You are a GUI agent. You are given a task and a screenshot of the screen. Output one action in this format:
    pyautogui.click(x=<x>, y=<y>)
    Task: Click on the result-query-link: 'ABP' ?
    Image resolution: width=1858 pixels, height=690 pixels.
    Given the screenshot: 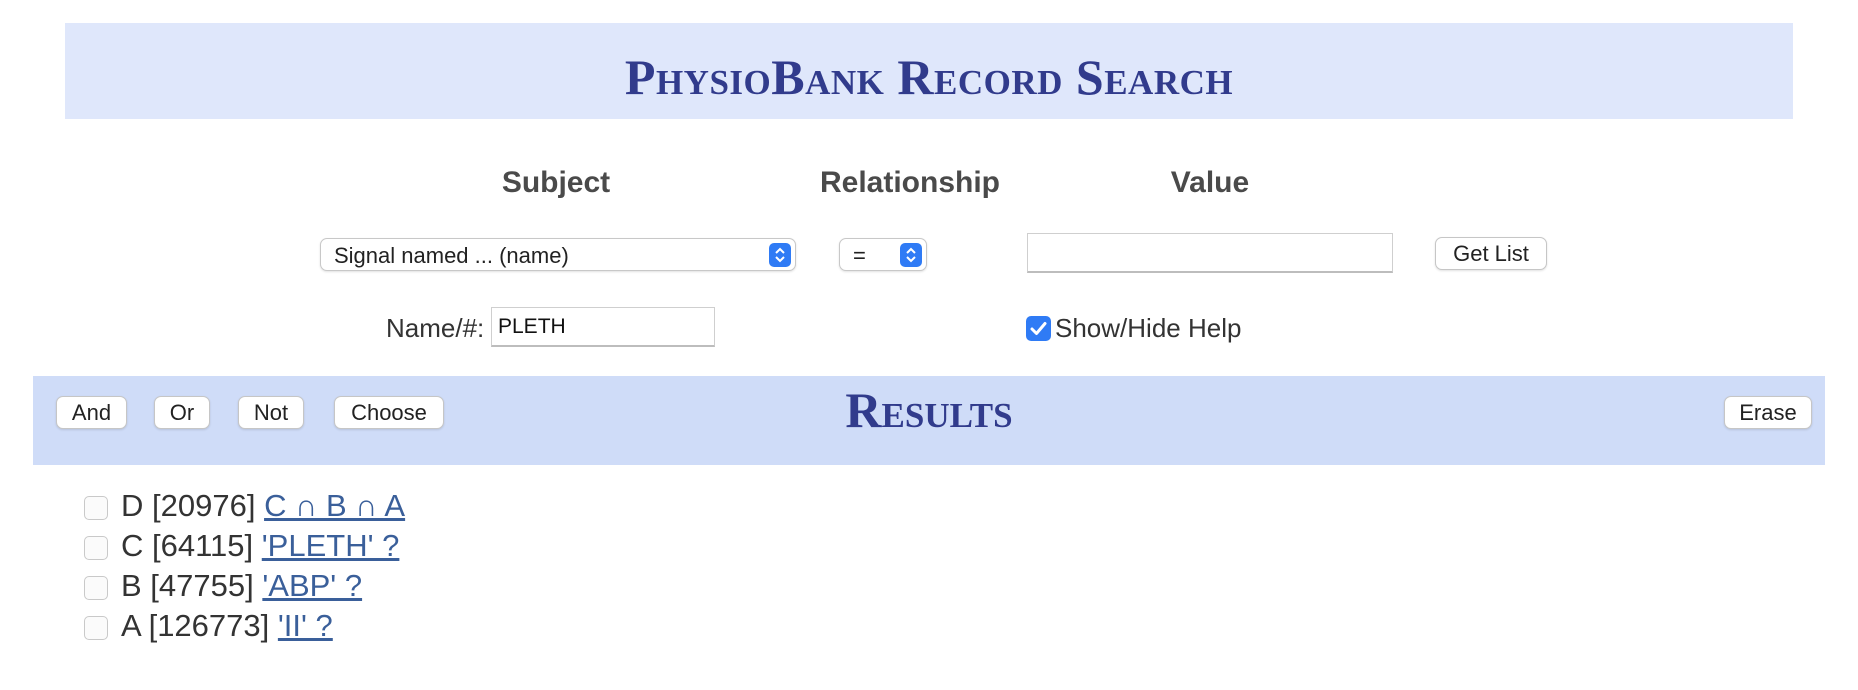 What is the action you would take?
    pyautogui.click(x=312, y=585)
    